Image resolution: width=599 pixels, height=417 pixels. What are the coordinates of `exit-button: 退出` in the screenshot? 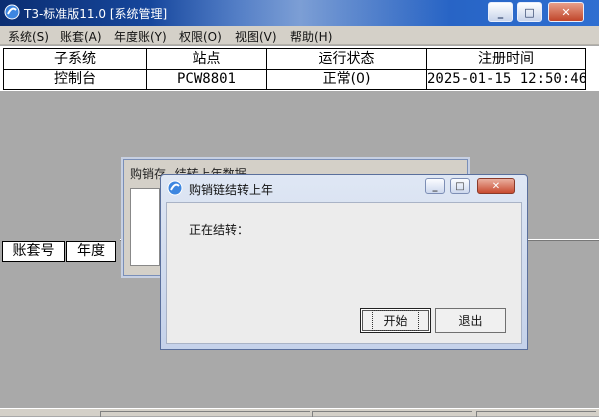 It's located at (470, 320).